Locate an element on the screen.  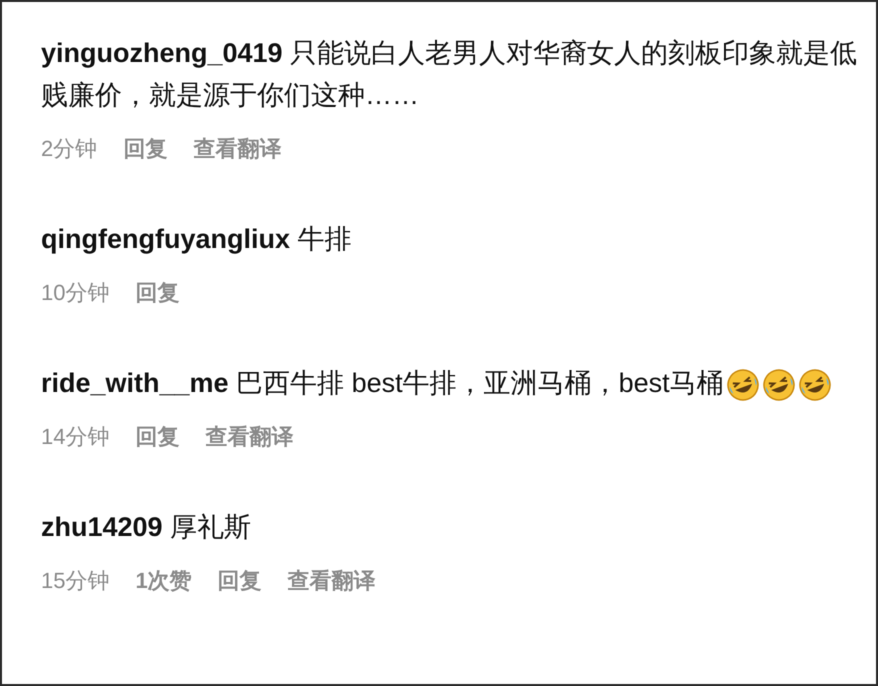
comment-text: ride_with__me 巴西牛排 best牛排，亚洲马桶，best马桶 is located at coordinates (382, 383).